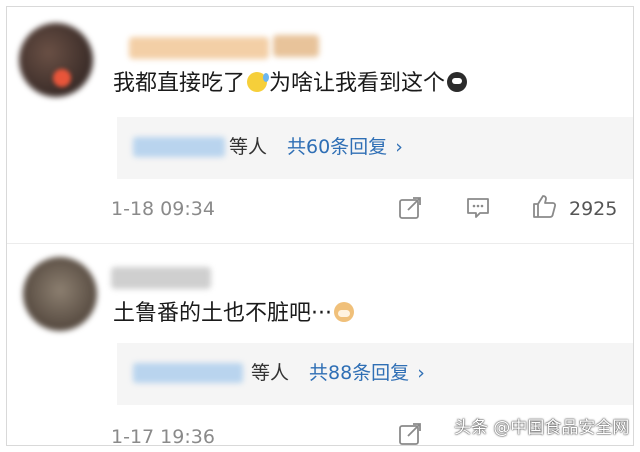 The height and width of the screenshot is (452, 640). Describe the element at coordinates (163, 436) in the screenshot. I see `comment-timestamp: 1-17 19:36` at that location.